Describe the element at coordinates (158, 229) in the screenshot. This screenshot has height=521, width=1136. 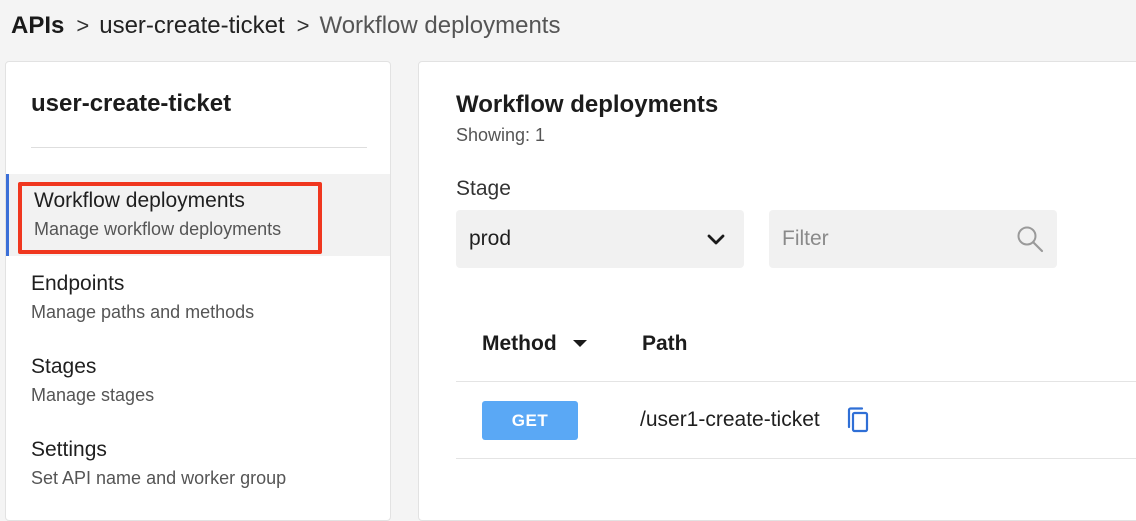
I see `sidebar-item-description: Manage workflow deployments` at that location.